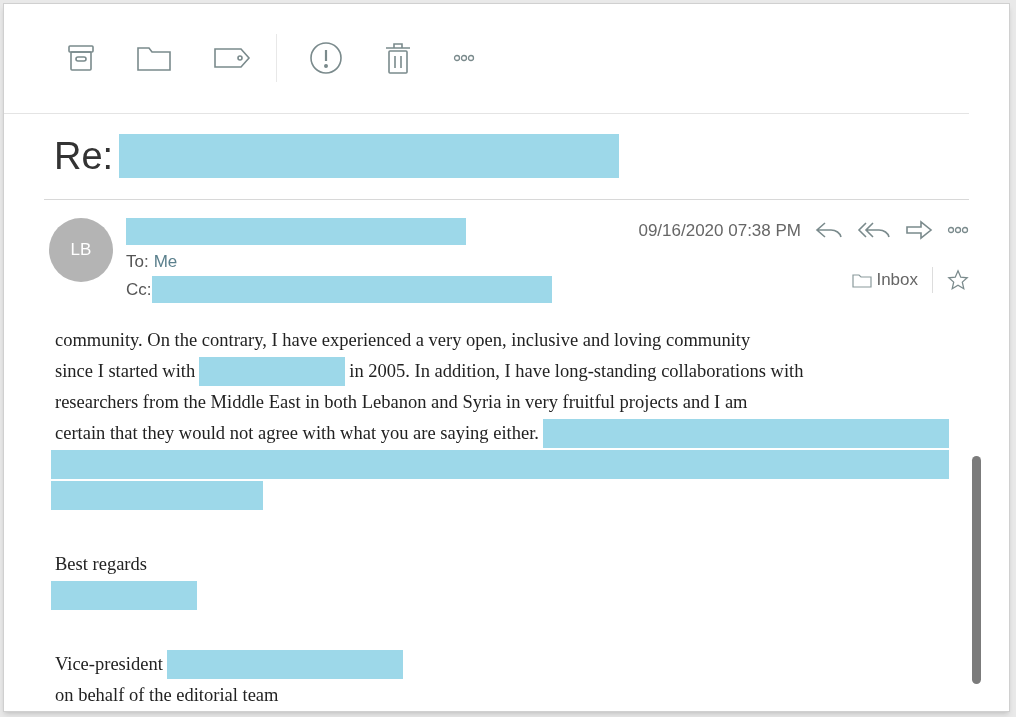 This screenshot has width=1016, height=717. Describe the element at coordinates (81, 58) in the screenshot. I see `archive-box-icon` at that location.